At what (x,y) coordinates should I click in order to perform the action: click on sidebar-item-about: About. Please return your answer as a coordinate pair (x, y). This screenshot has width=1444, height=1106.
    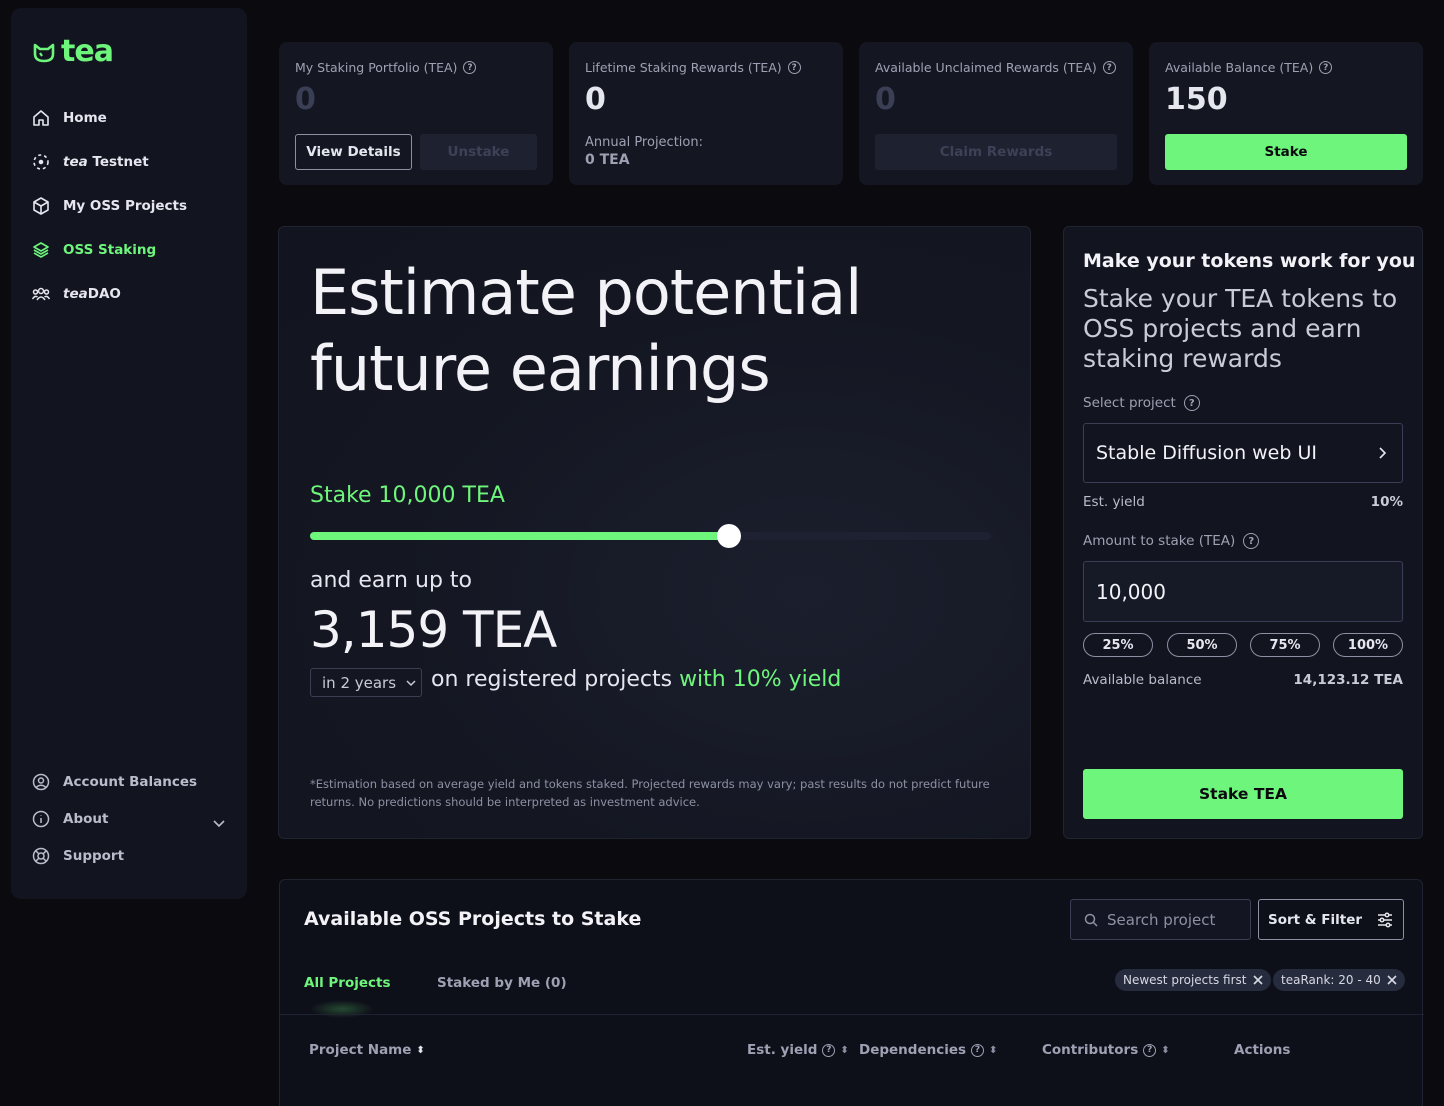
    Looking at the image, I should click on (69, 819).